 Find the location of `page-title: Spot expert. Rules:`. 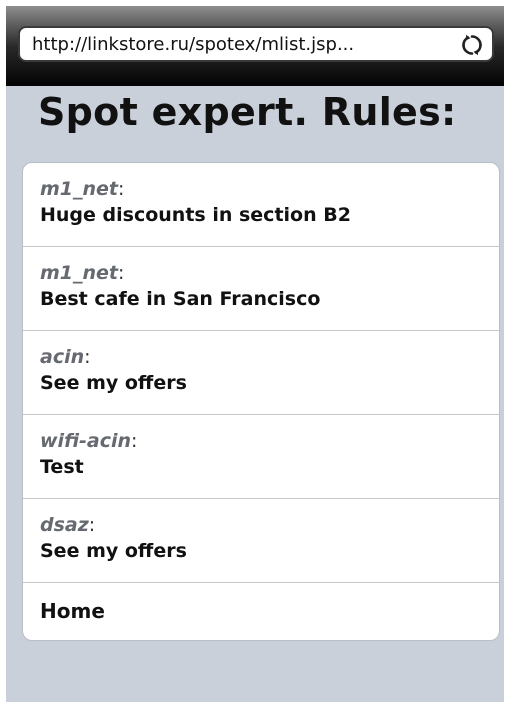

page-title: Spot expert. Rules: is located at coordinates (247, 112).